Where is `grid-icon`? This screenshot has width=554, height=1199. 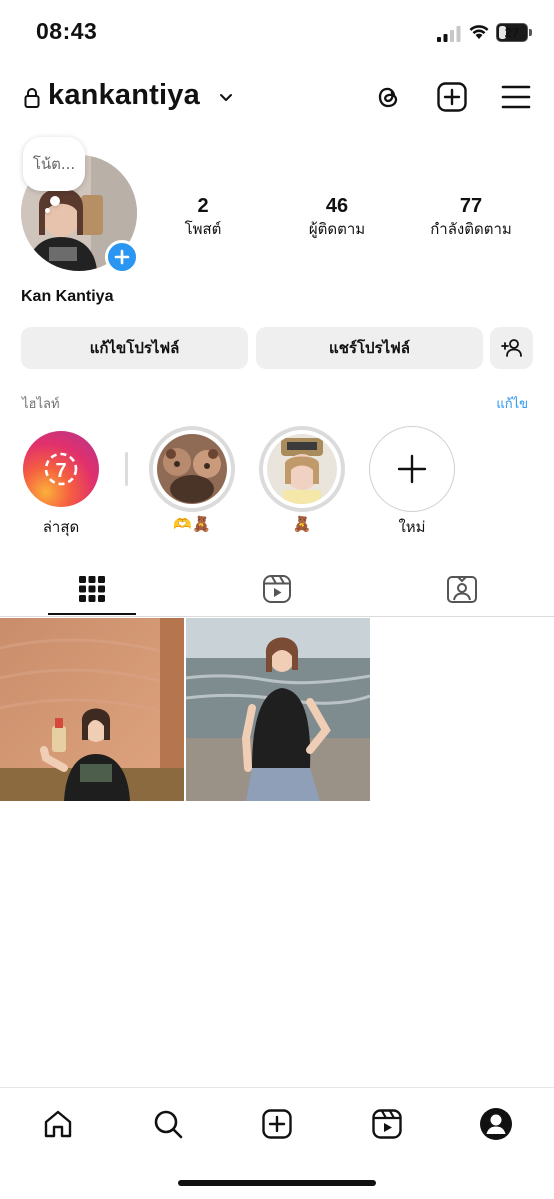 grid-icon is located at coordinates (92, 589).